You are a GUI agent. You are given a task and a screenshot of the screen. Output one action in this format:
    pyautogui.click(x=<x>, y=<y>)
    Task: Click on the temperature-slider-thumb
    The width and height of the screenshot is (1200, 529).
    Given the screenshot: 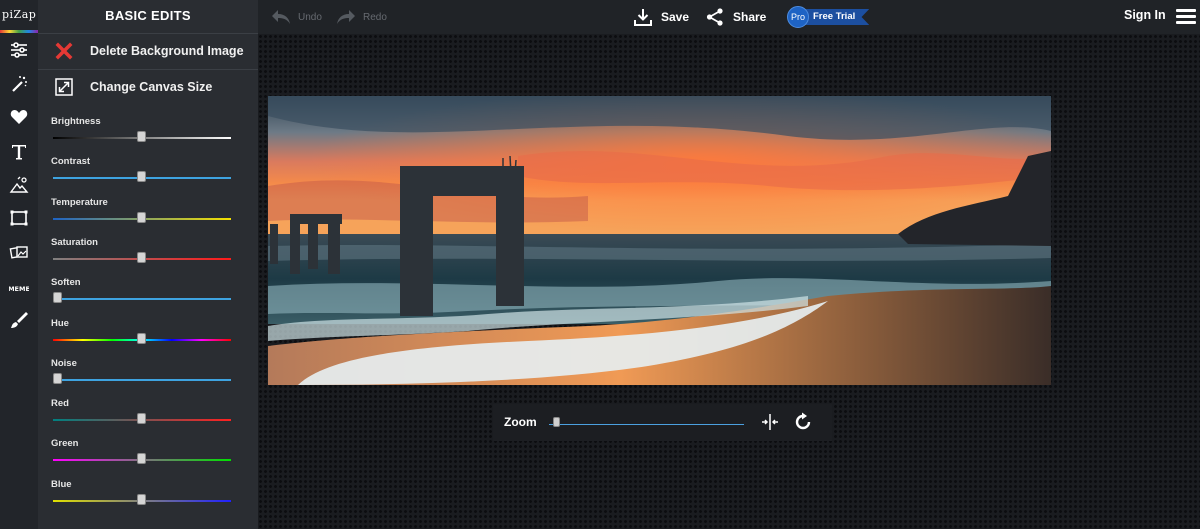 What is the action you would take?
    pyautogui.click(x=141, y=217)
    